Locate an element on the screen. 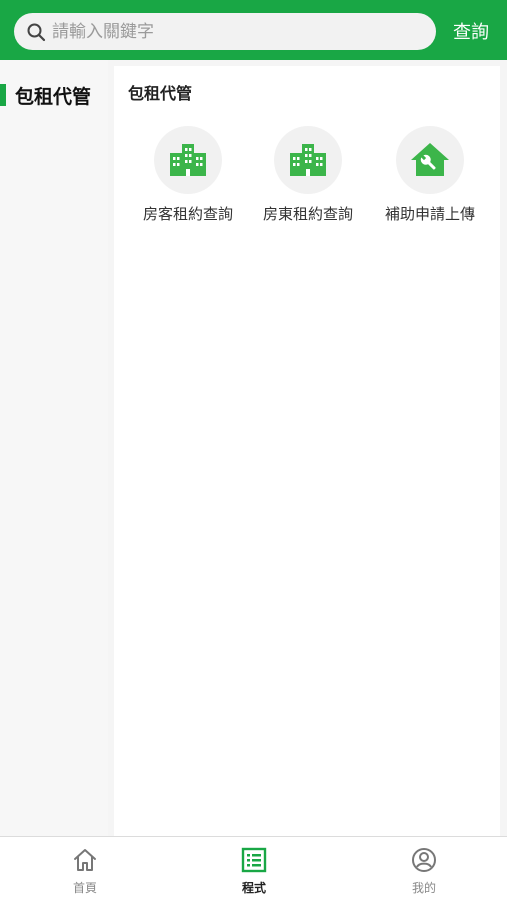  item-label: 房東租約查詢 is located at coordinates (307, 214).